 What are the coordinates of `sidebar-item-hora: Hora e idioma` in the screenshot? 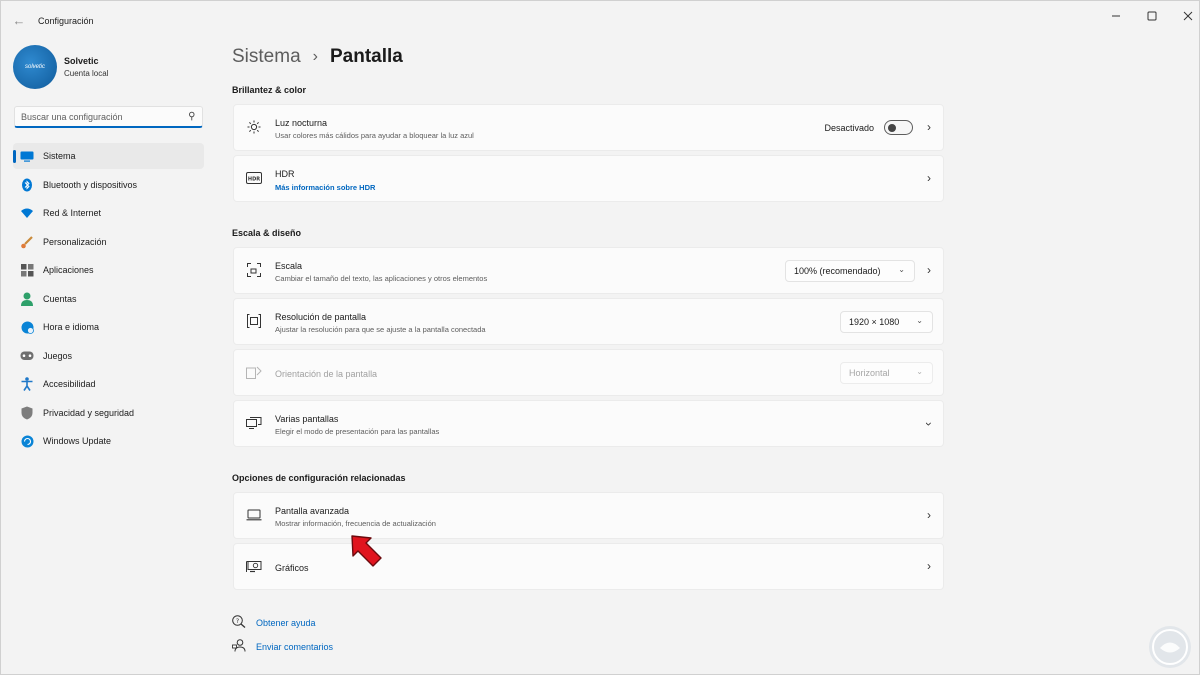 It's located at (108, 327).